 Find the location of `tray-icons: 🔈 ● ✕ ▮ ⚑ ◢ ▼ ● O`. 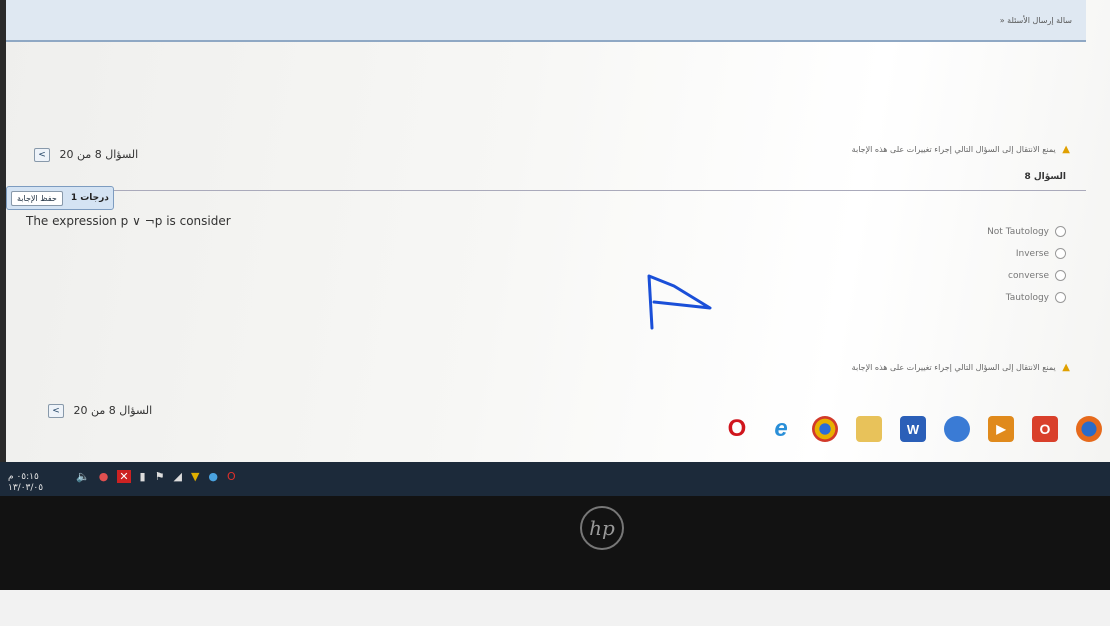

tray-icons: 🔈 ● ✕ ▮ ⚑ ◢ ▼ ● O is located at coordinates (156, 476).